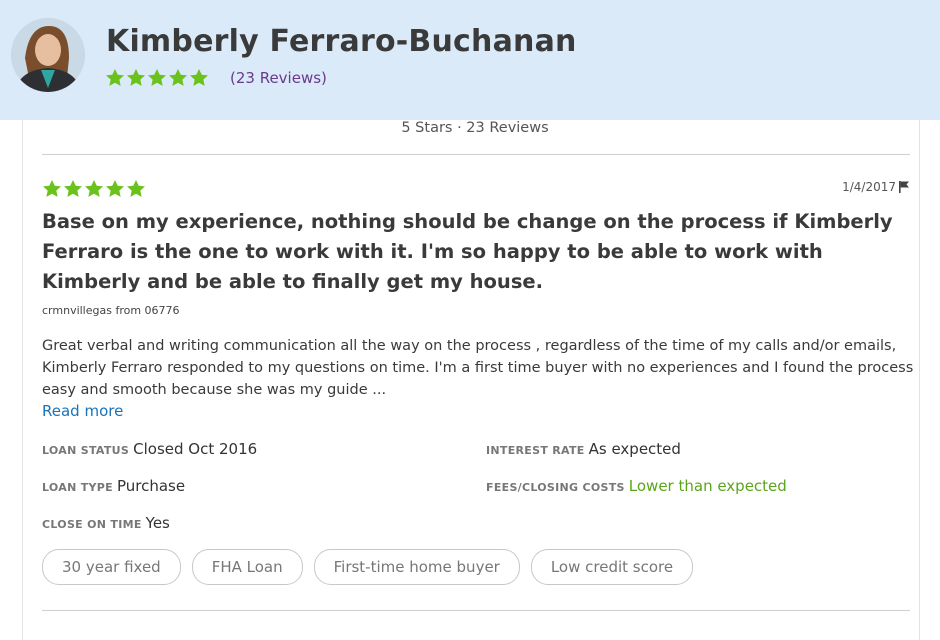 The height and width of the screenshot is (640, 940). What do you see at coordinates (904, 187) in the screenshot?
I see `flag-icon` at bounding box center [904, 187].